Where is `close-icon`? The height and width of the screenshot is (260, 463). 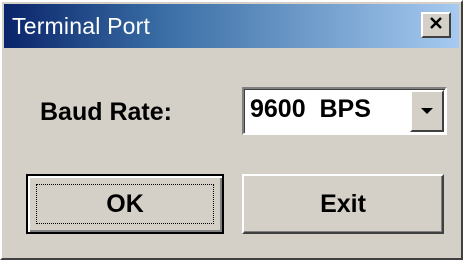
close-icon is located at coordinates (436, 25).